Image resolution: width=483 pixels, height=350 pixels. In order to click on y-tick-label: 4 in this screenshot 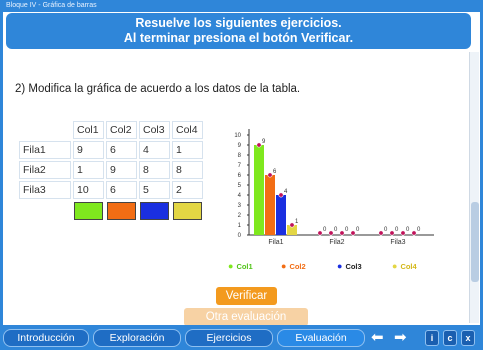, I will do `click(240, 196)`.